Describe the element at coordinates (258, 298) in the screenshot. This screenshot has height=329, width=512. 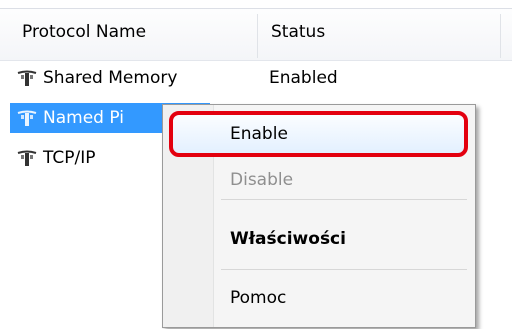
I see `menu-item-help: Pomoc` at that location.